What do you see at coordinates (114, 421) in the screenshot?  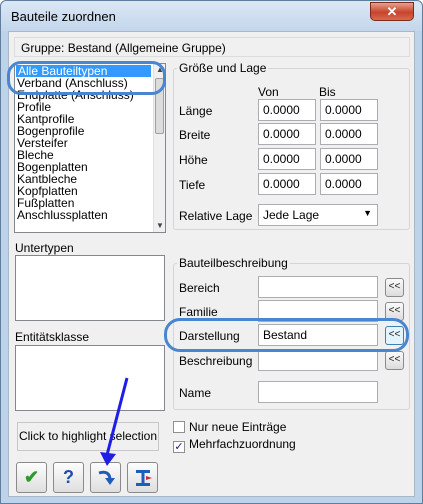 I see `annotation-arrow` at bounding box center [114, 421].